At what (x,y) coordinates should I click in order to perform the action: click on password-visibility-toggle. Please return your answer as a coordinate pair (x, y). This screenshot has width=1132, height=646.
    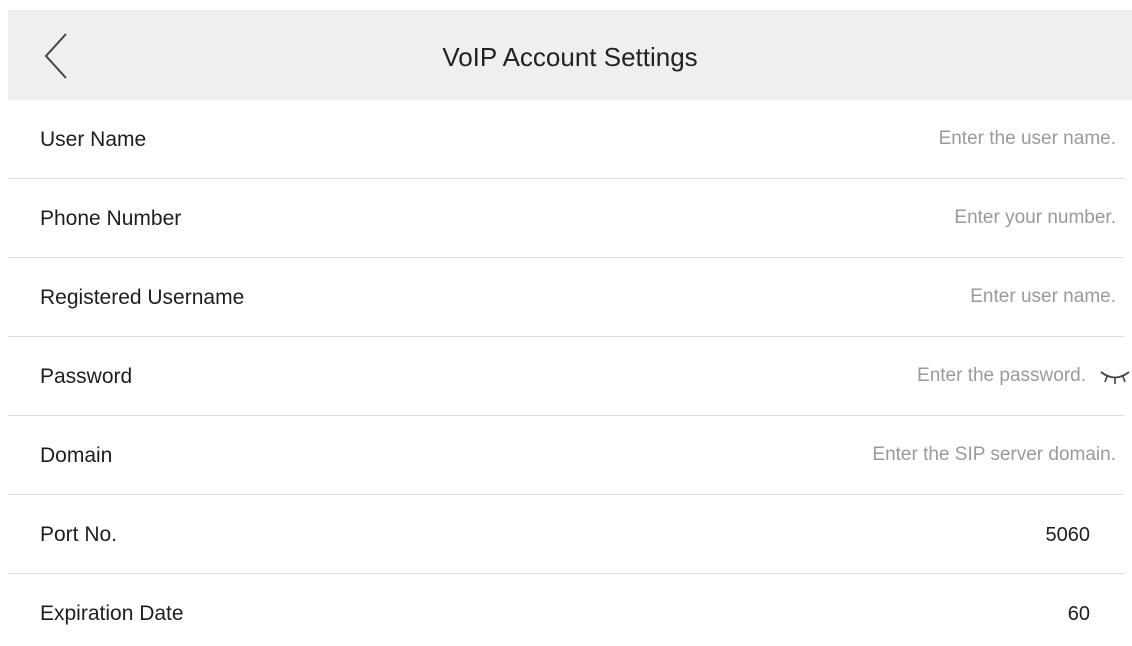
    Looking at the image, I should click on (1115, 376).